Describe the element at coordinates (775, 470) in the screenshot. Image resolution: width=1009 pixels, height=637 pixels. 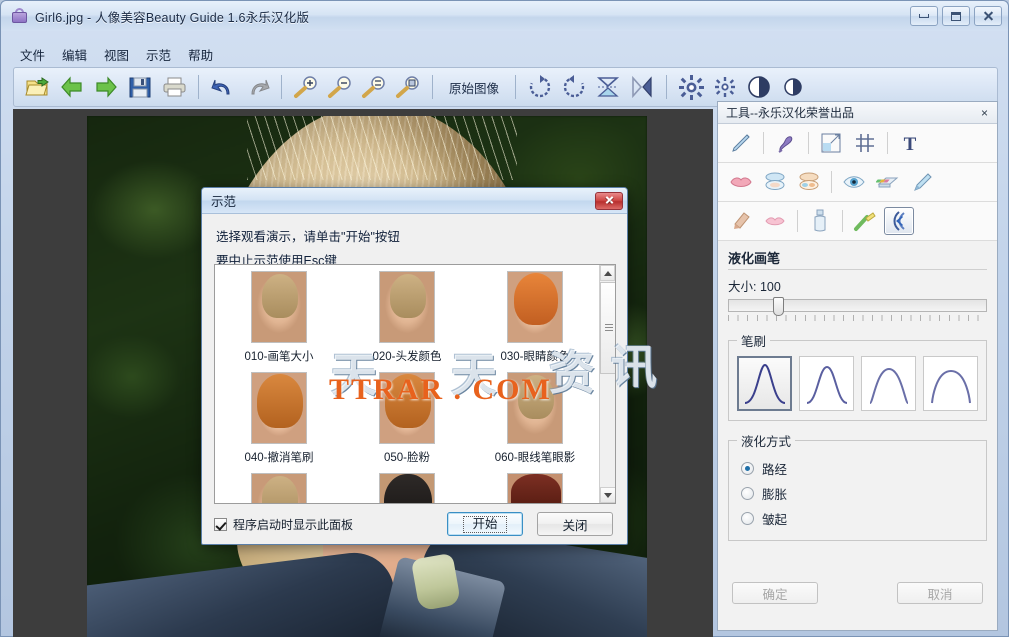
I see `radio-path-label: 路经` at that location.